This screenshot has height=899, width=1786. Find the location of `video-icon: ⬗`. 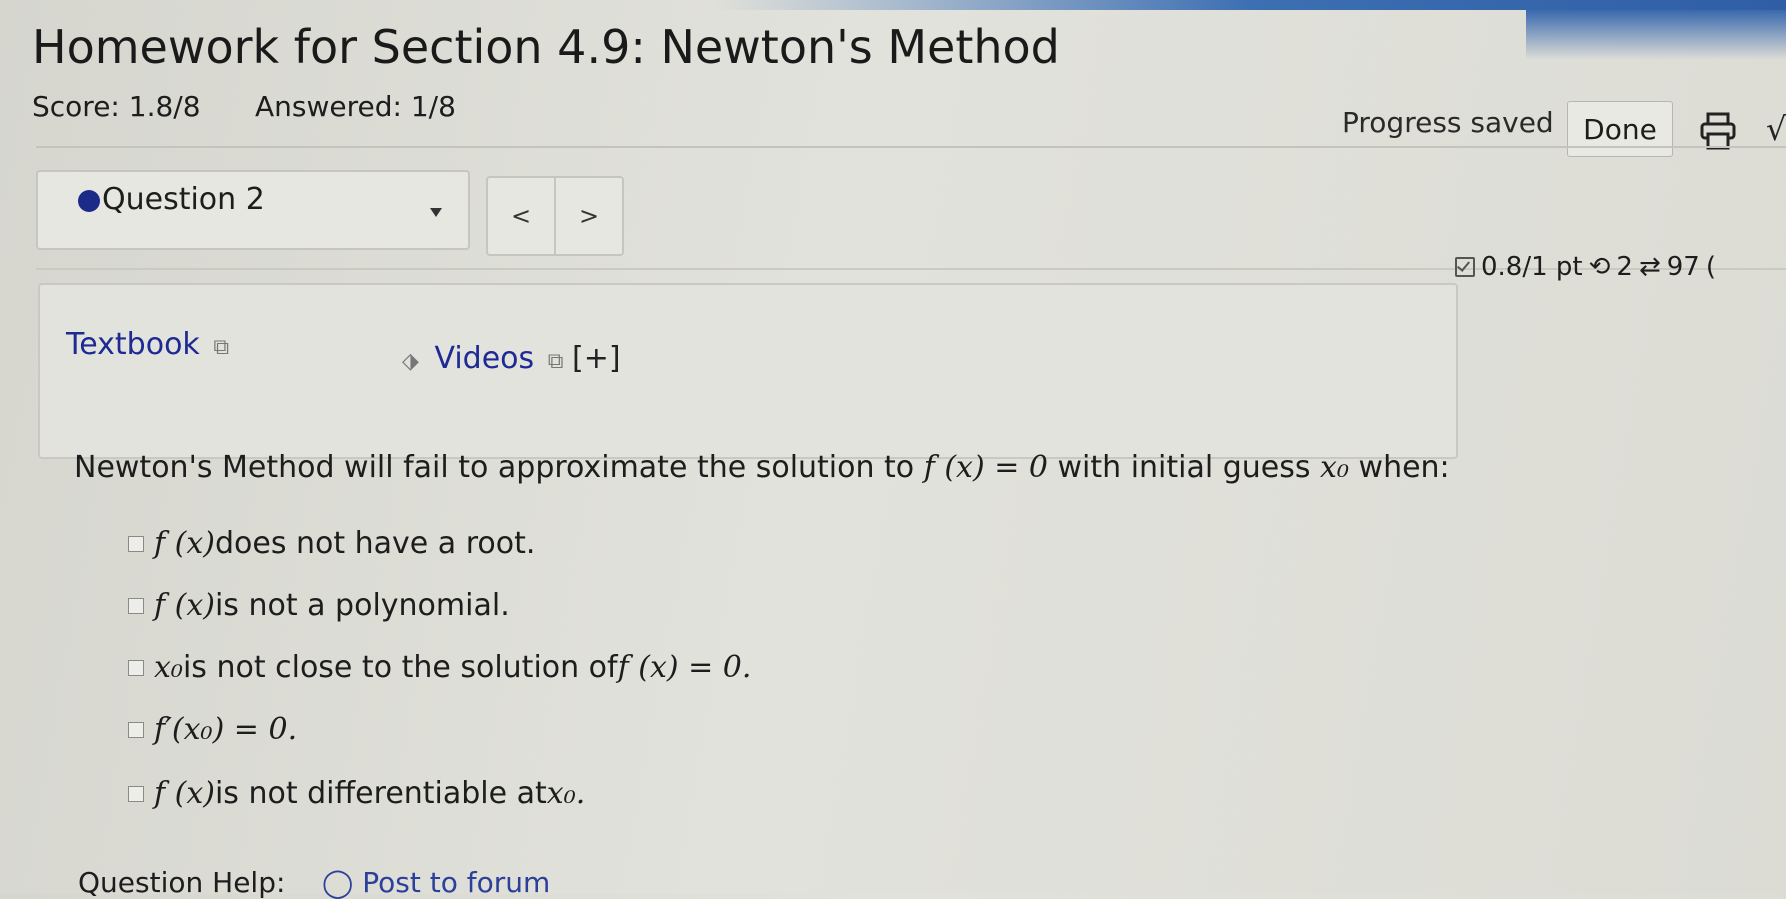

video-icon: ⬗ is located at coordinates (410, 361).